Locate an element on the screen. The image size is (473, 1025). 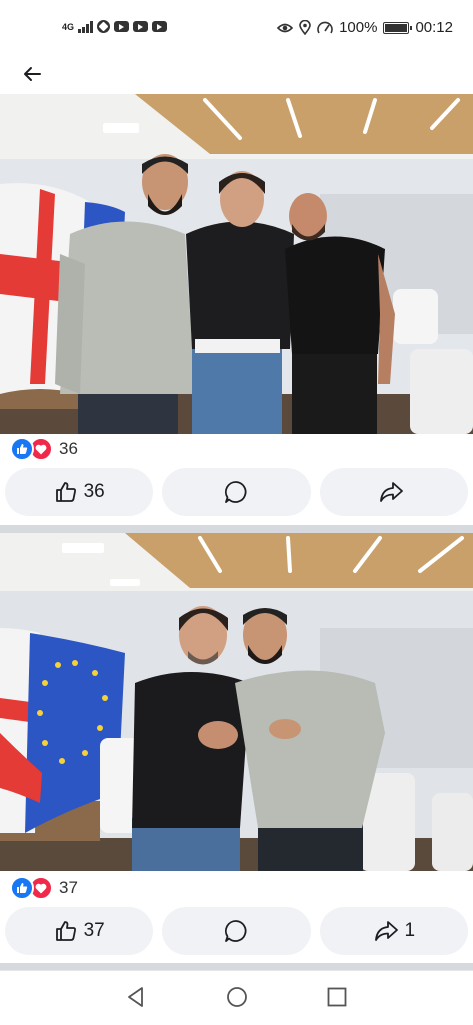
like-button: 37 is located at coordinates (79, 931).